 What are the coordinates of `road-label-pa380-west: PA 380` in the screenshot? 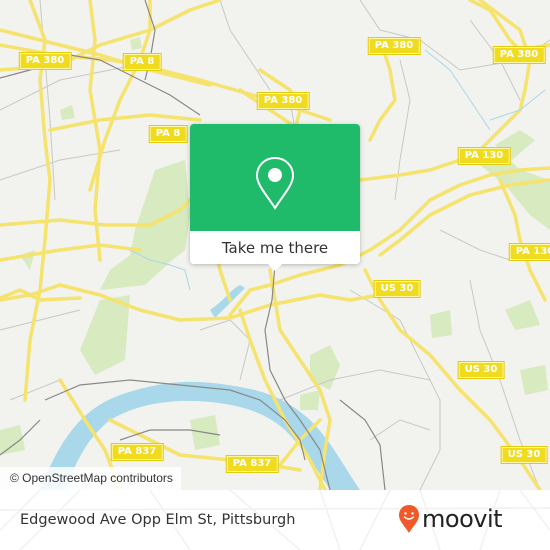 It's located at (45, 61).